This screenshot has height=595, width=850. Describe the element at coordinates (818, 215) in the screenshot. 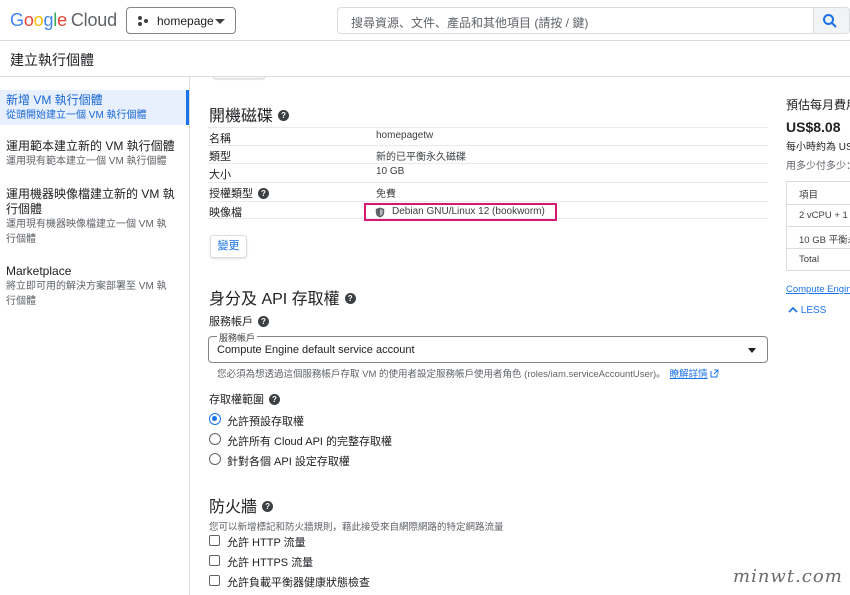

I see `table-row: 2 vCPU + 1` at that location.